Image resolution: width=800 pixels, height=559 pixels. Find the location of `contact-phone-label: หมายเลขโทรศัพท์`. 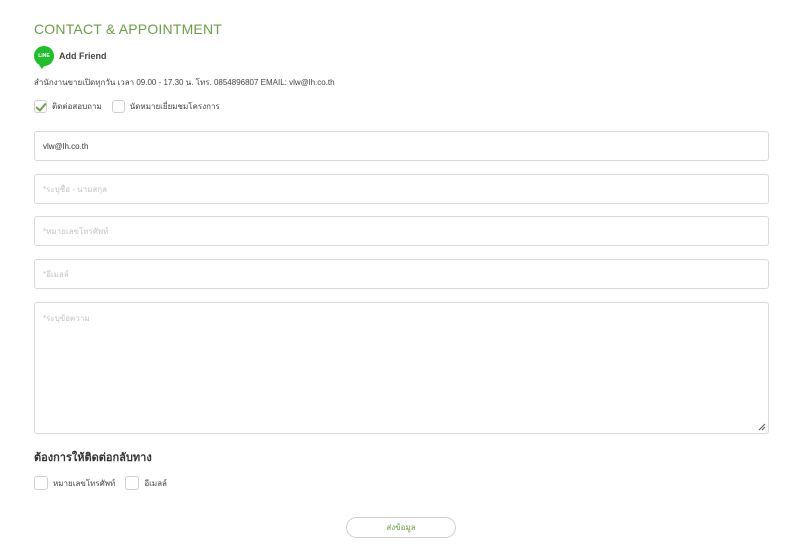

contact-phone-label: หมายเลขโทรศัพท์ is located at coordinates (84, 483).